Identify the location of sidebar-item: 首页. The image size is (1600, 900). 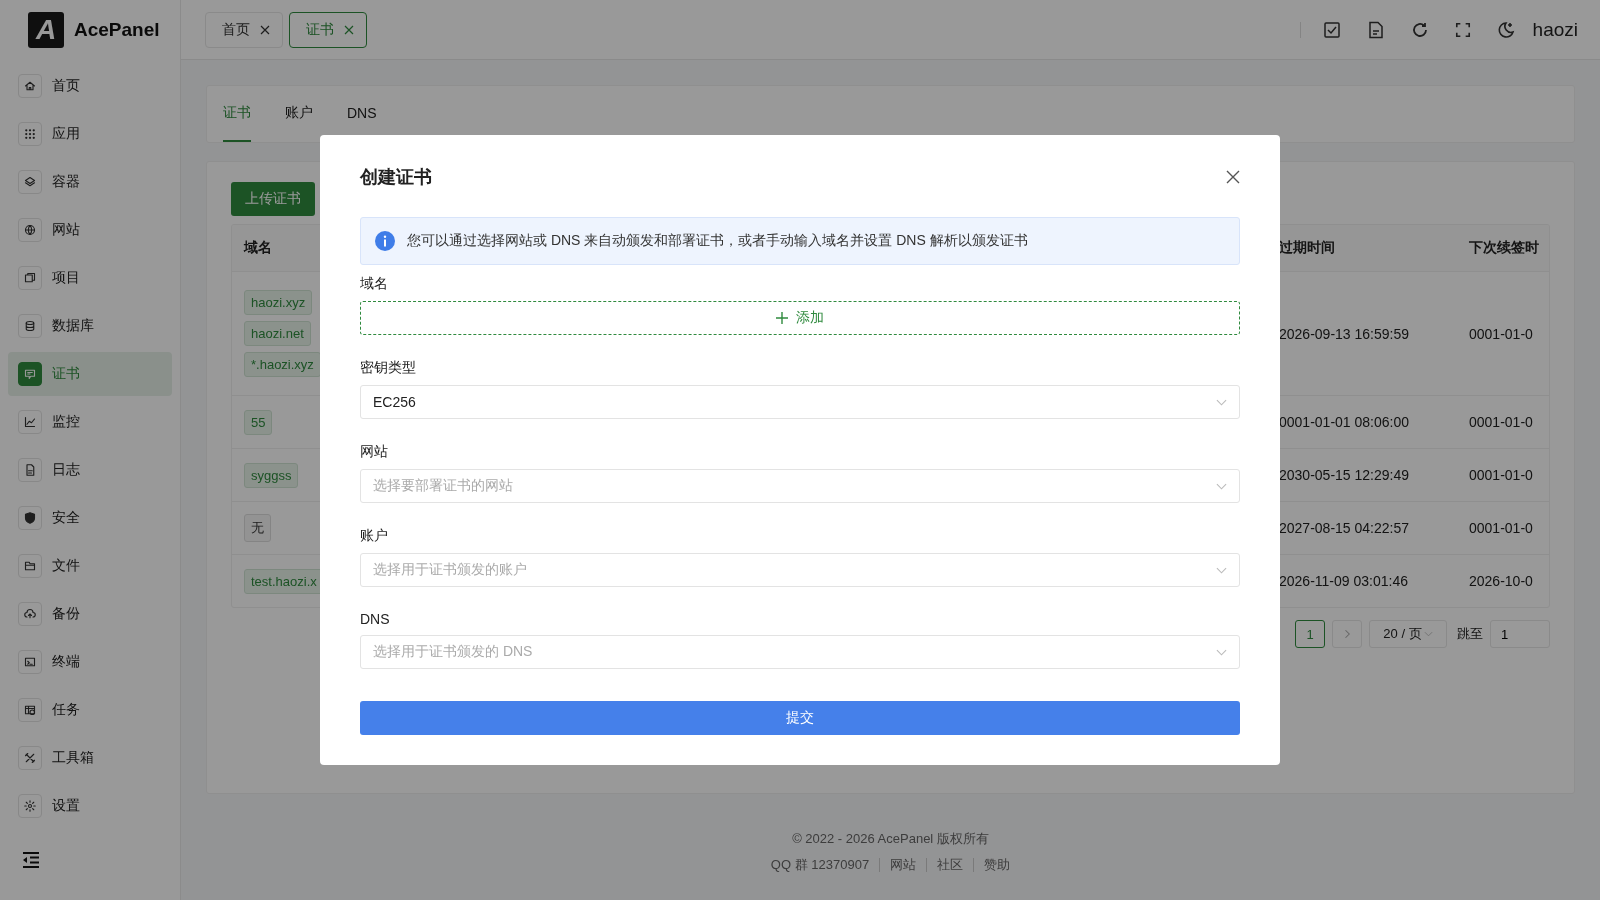
(90, 86).